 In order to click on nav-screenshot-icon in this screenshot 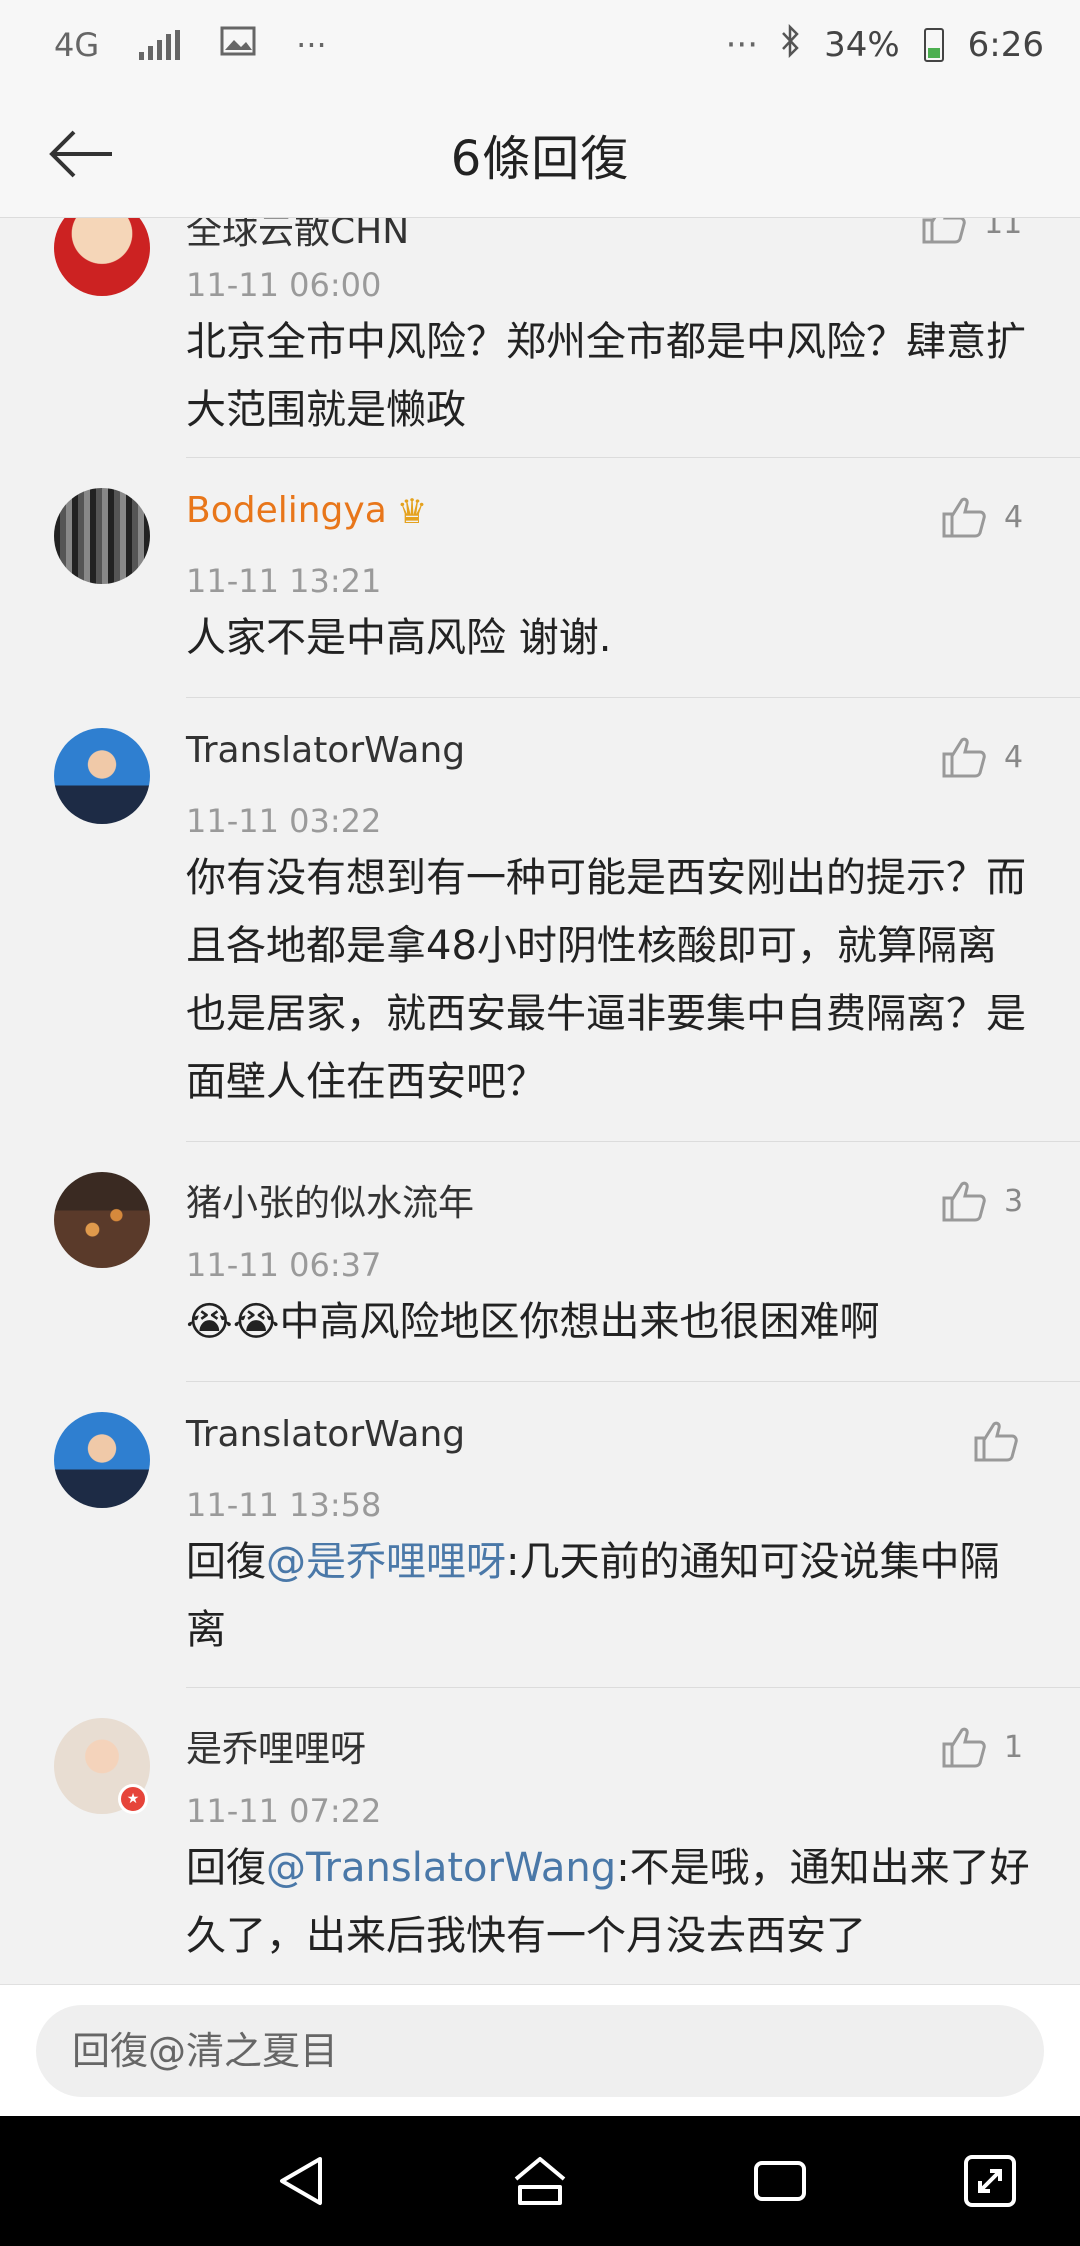, I will do `click(990, 2181)`.